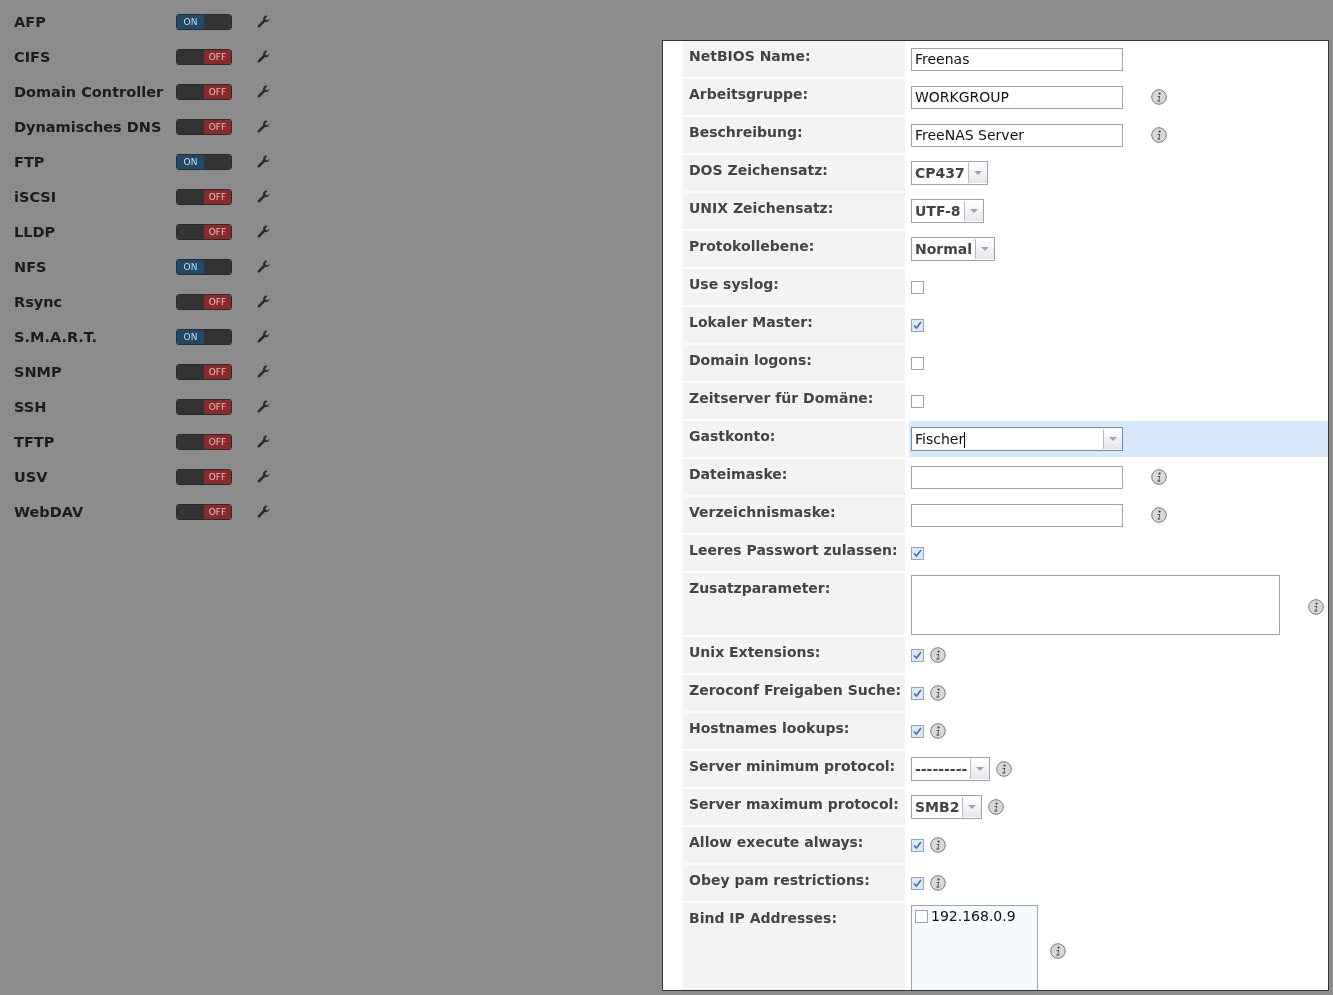 The width and height of the screenshot is (1333, 995). I want to click on service-name: SSH, so click(31, 406).